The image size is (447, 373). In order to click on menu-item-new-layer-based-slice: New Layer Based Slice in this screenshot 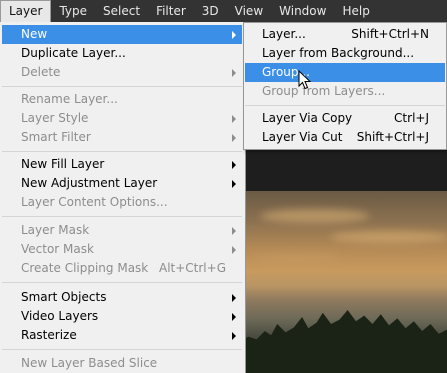, I will do `click(122, 363)`.